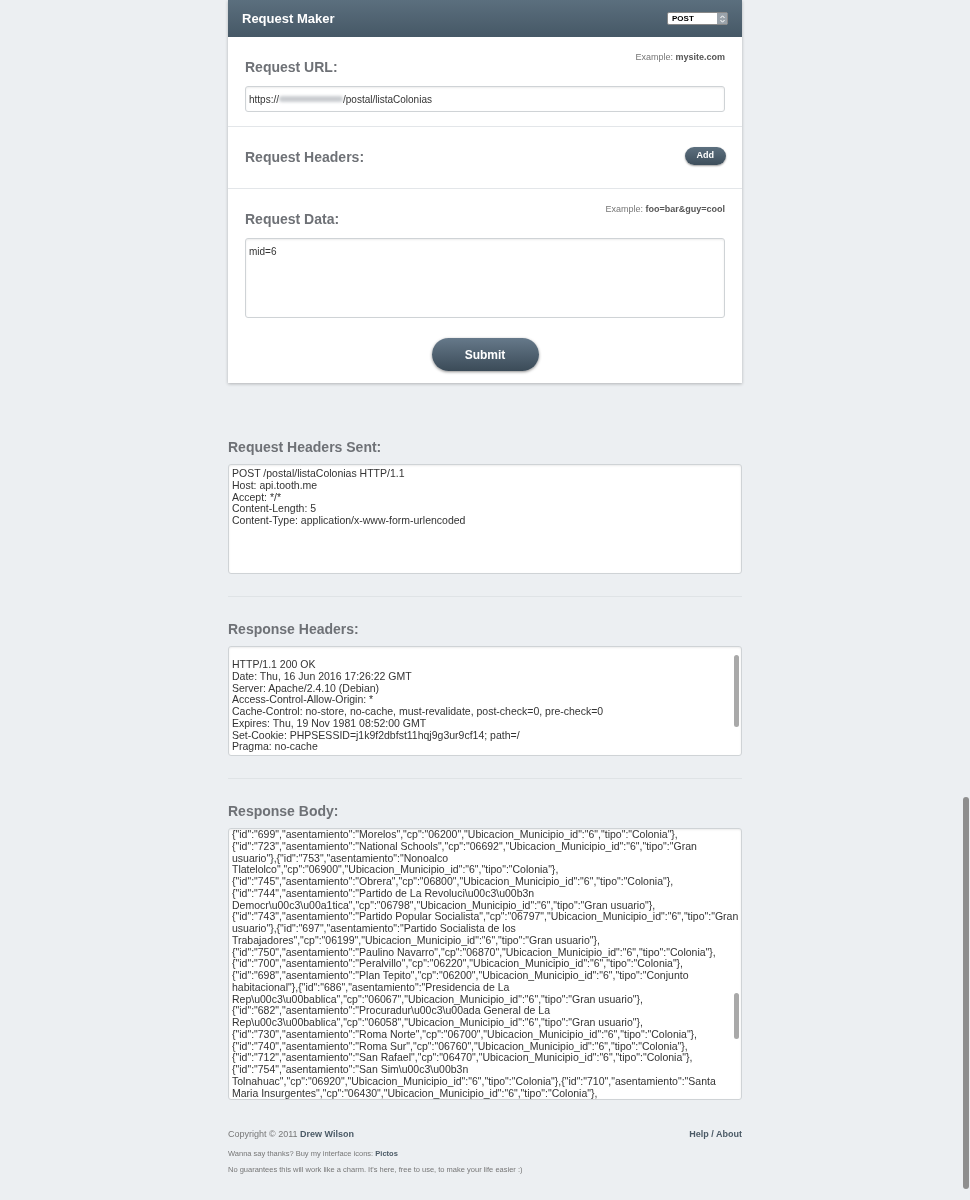 This screenshot has height=1200, width=970. Describe the element at coordinates (329, 723) in the screenshot. I see `text-line: Expires: Thu, 19 Nov 1981 08:52:00 GMT` at that location.